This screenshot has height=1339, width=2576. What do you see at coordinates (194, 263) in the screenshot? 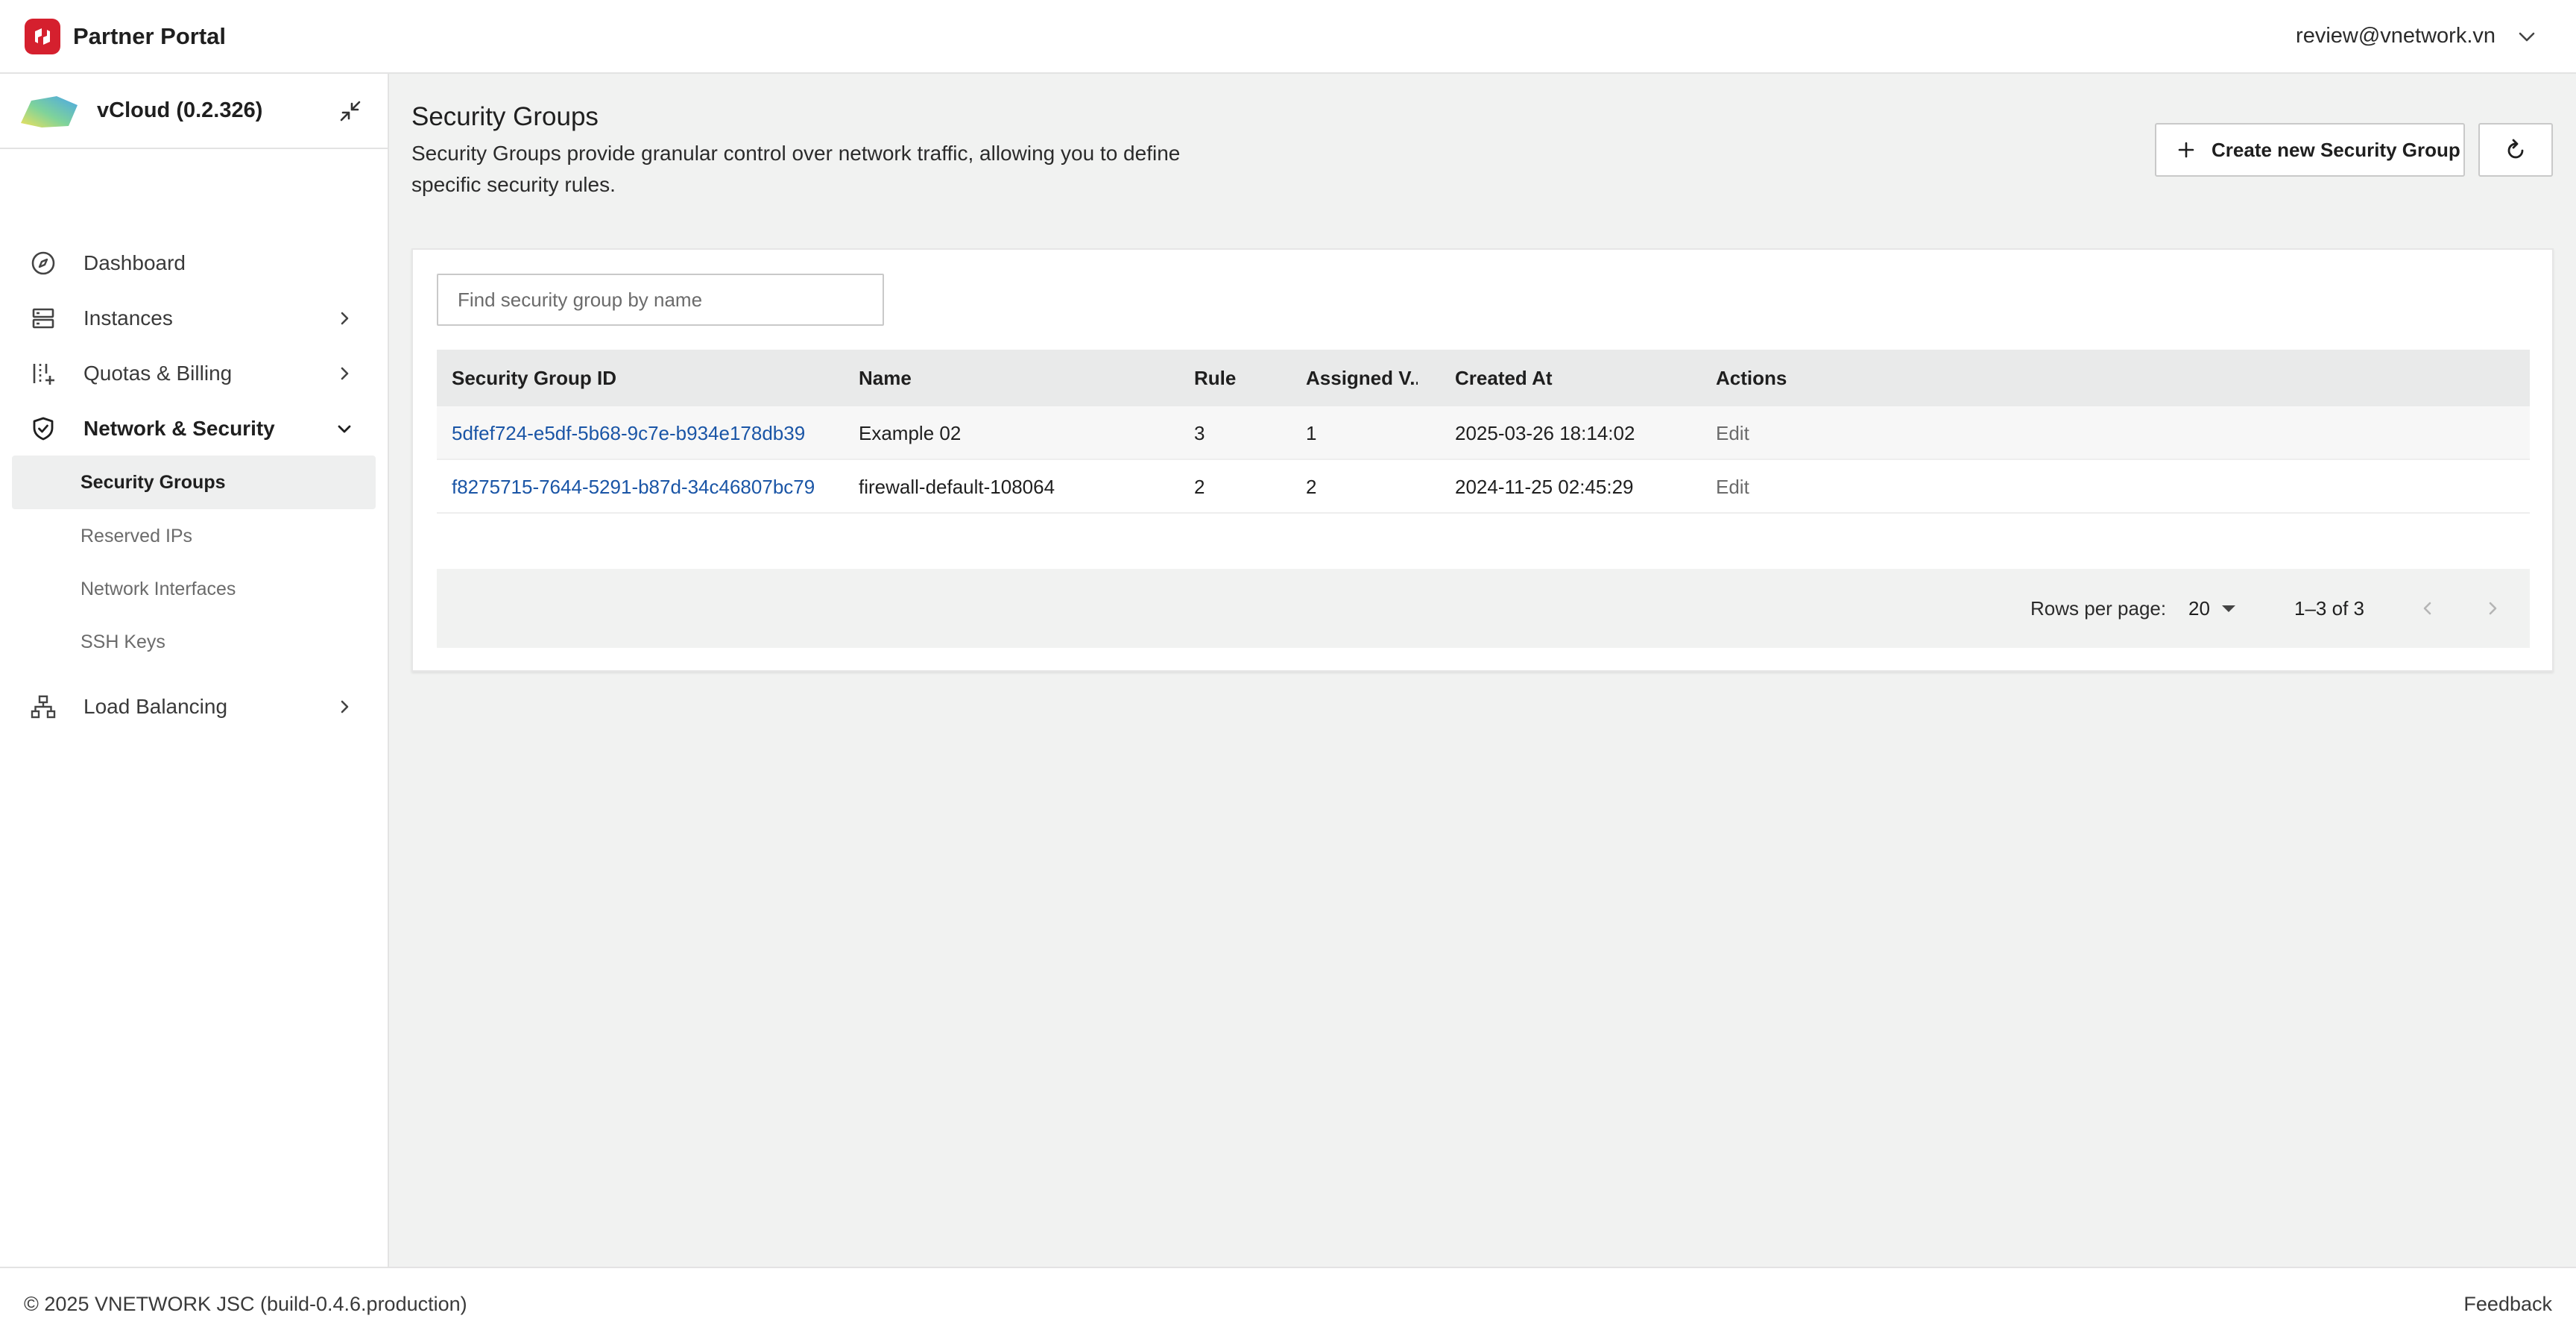
I see `sidebar-item-dashboard: Dashboard` at bounding box center [194, 263].